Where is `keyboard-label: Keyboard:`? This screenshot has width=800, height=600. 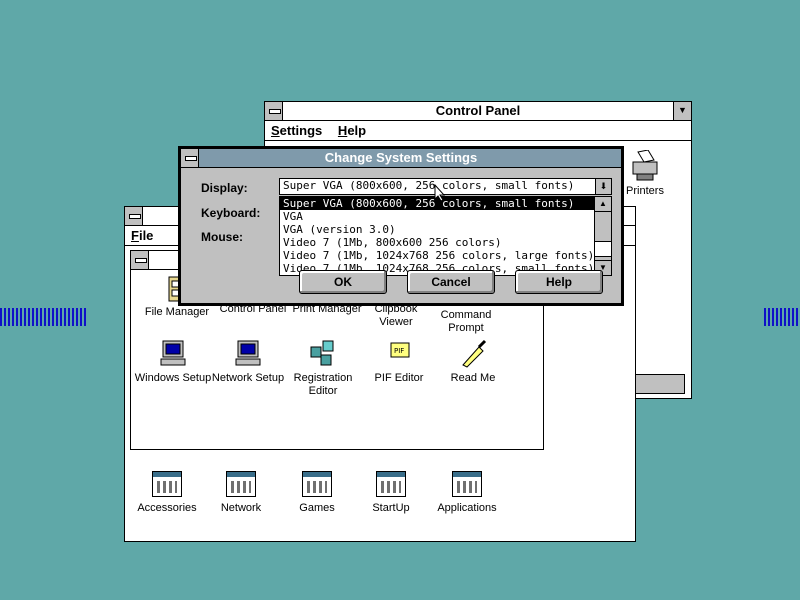 keyboard-label: Keyboard: is located at coordinates (231, 213).